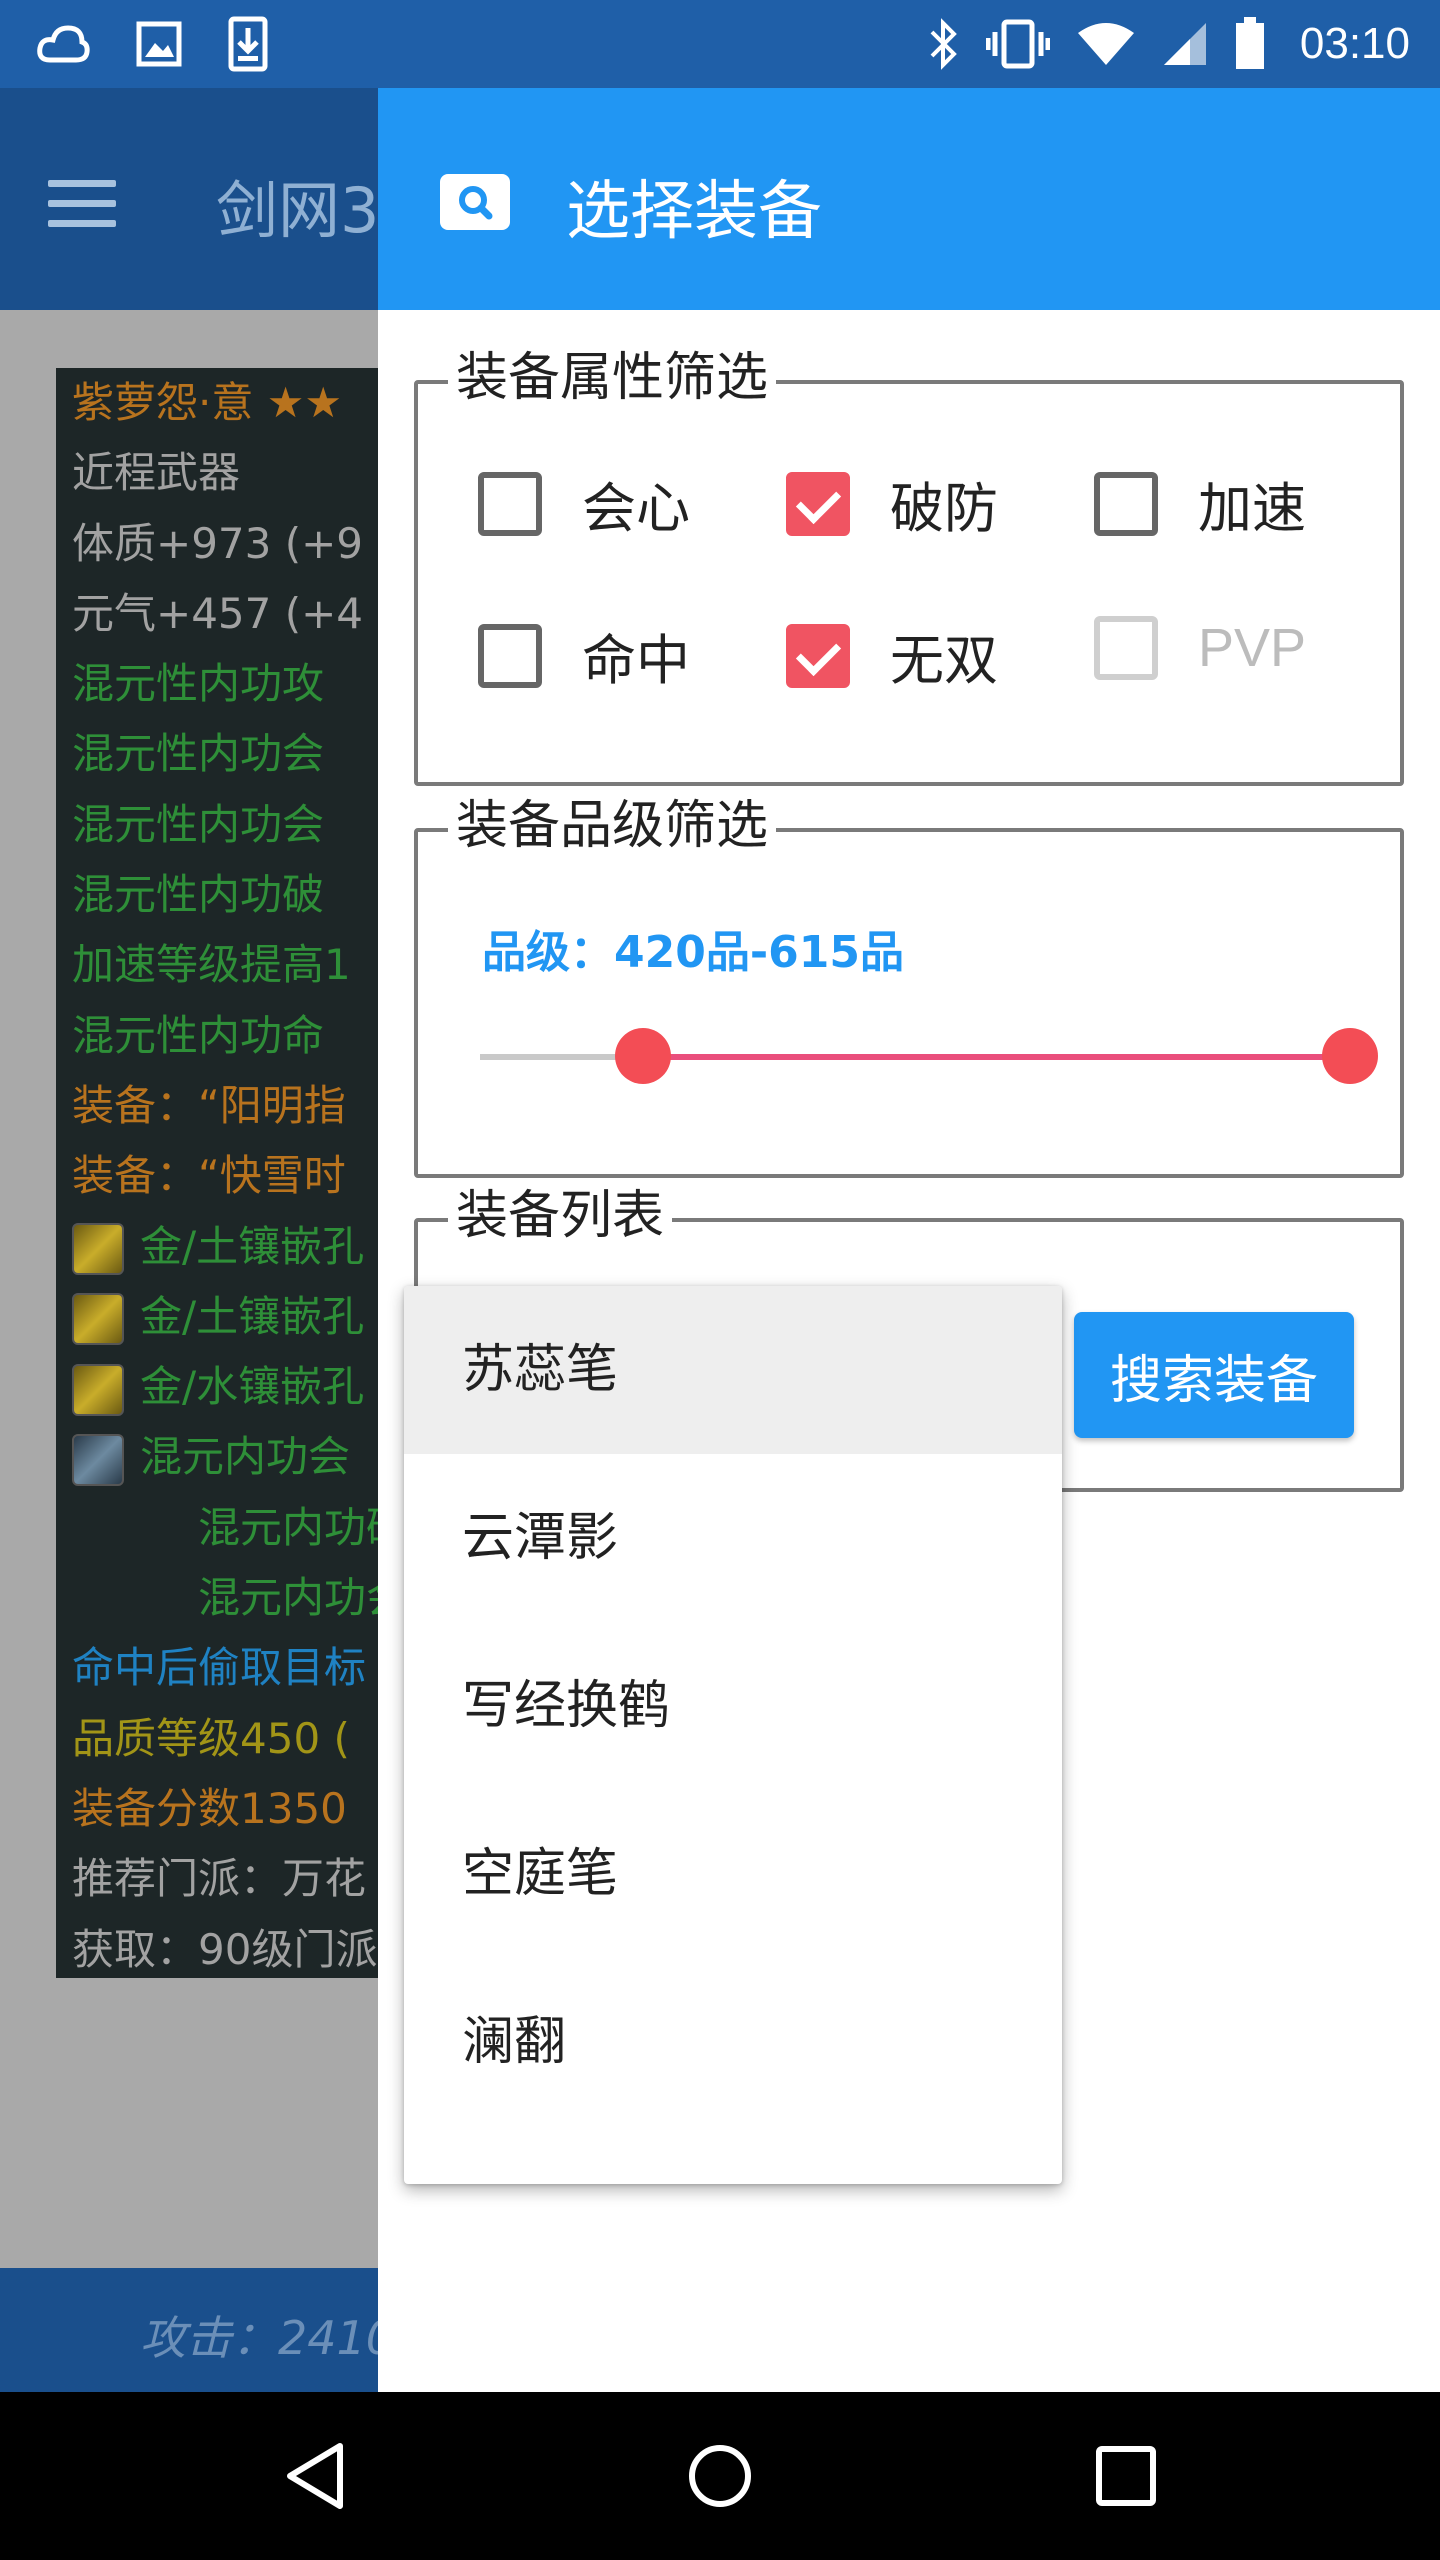 Image resolution: width=1440 pixels, height=2560 pixels. Describe the element at coordinates (1214, 1375) in the screenshot. I see `search-equipment-button: 搜索装备` at that location.